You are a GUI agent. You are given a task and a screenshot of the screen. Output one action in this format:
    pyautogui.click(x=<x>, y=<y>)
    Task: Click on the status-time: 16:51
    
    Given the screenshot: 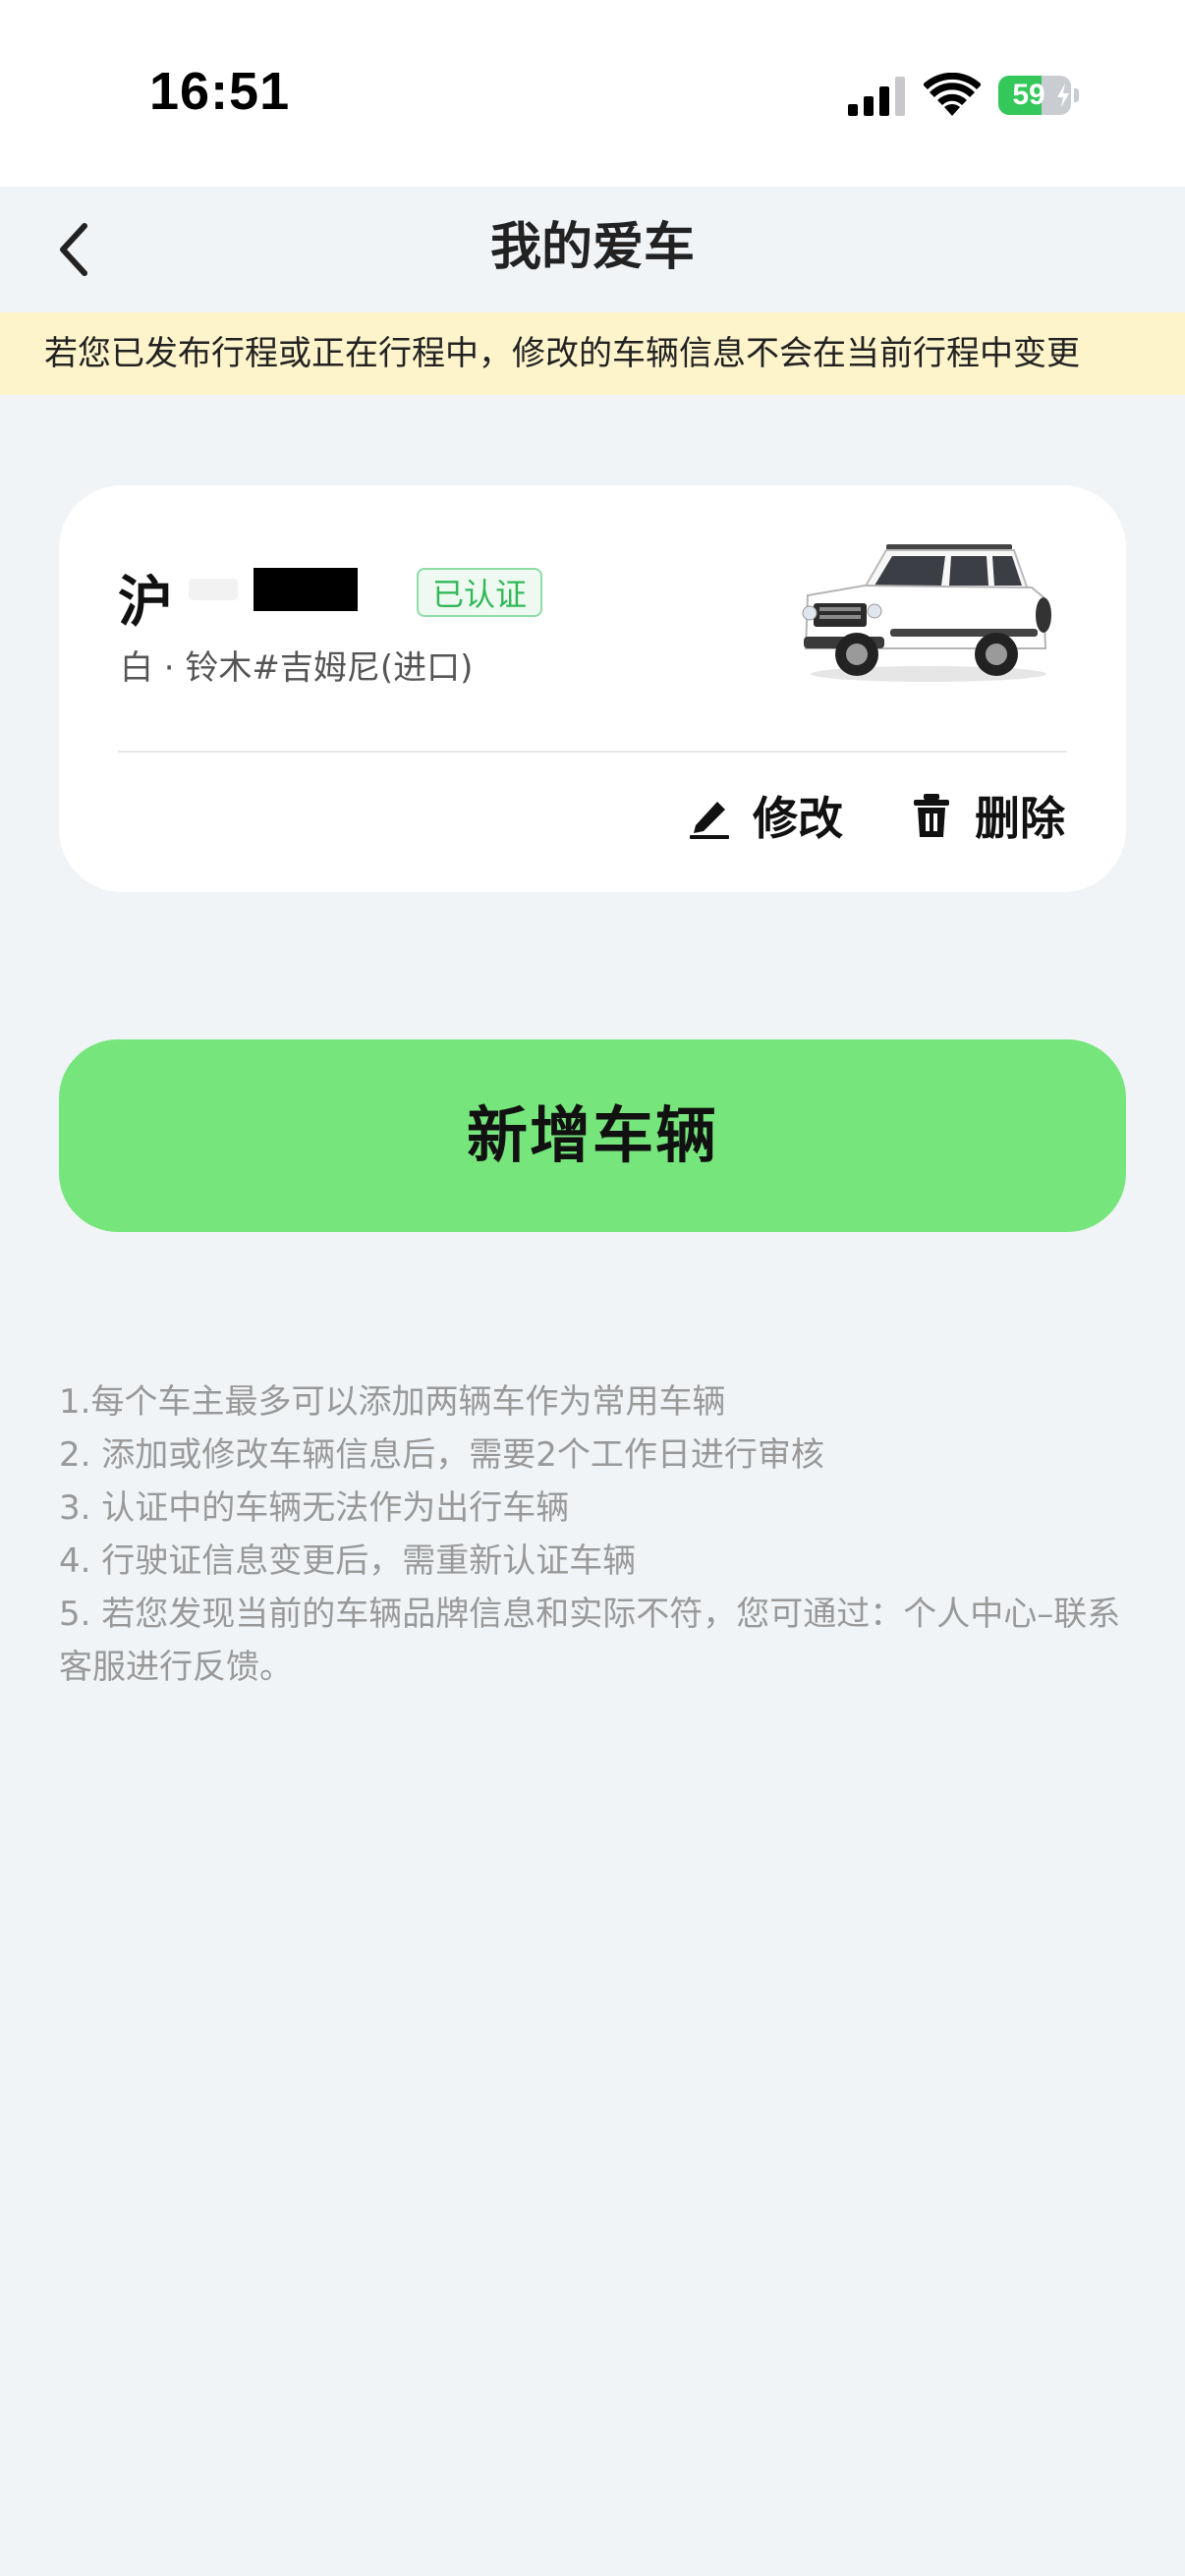 What is the action you would take?
    pyautogui.click(x=220, y=91)
    